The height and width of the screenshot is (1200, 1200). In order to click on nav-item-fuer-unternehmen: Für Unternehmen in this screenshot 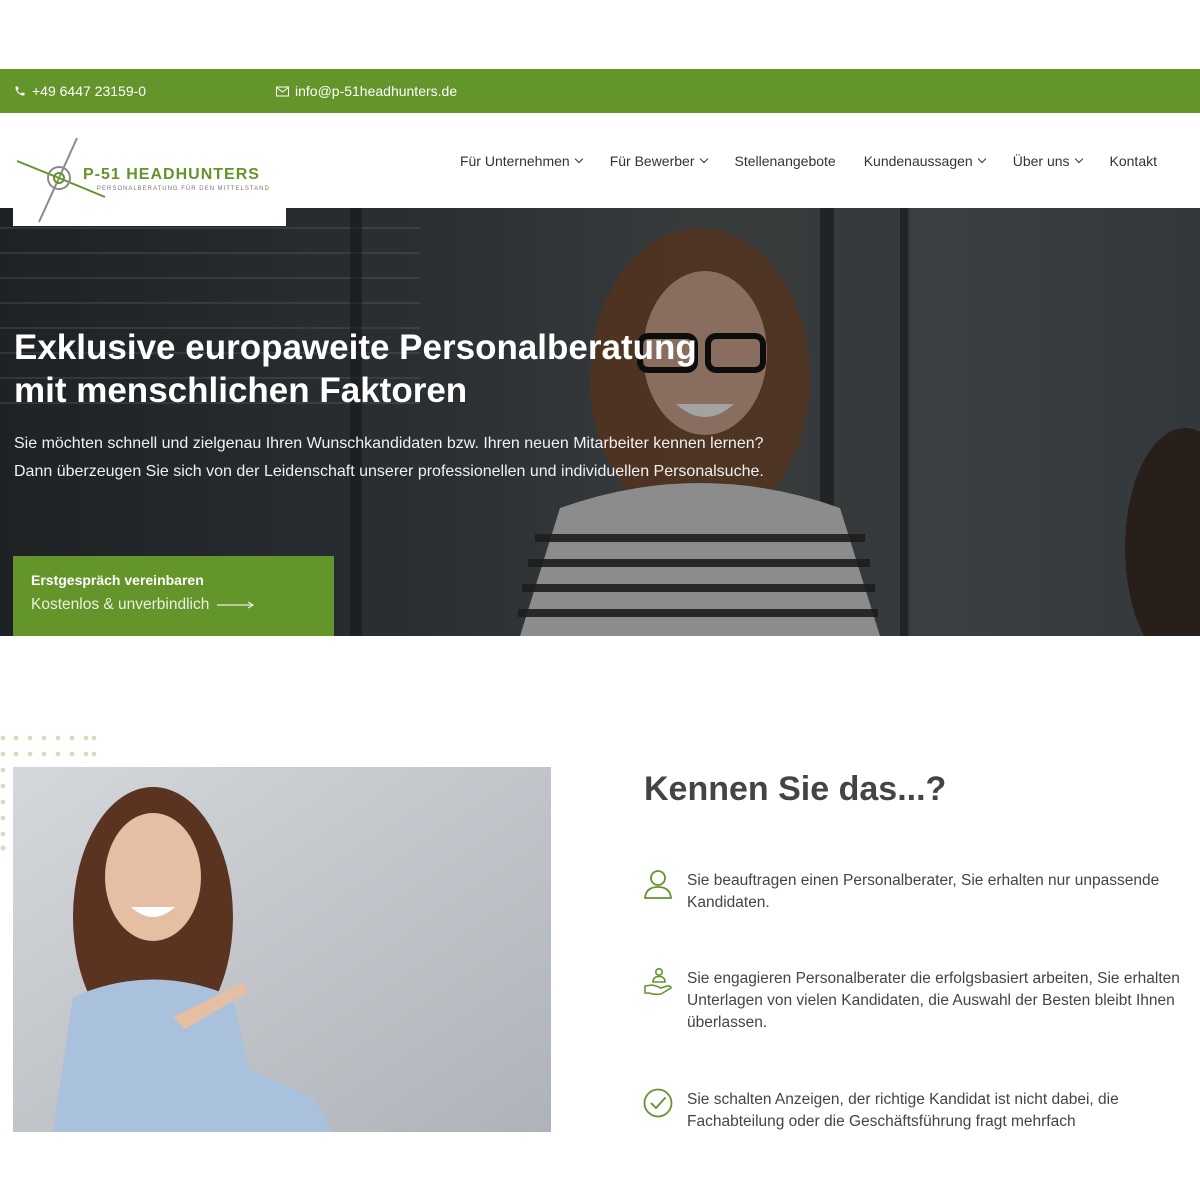, I will do `click(521, 160)`.